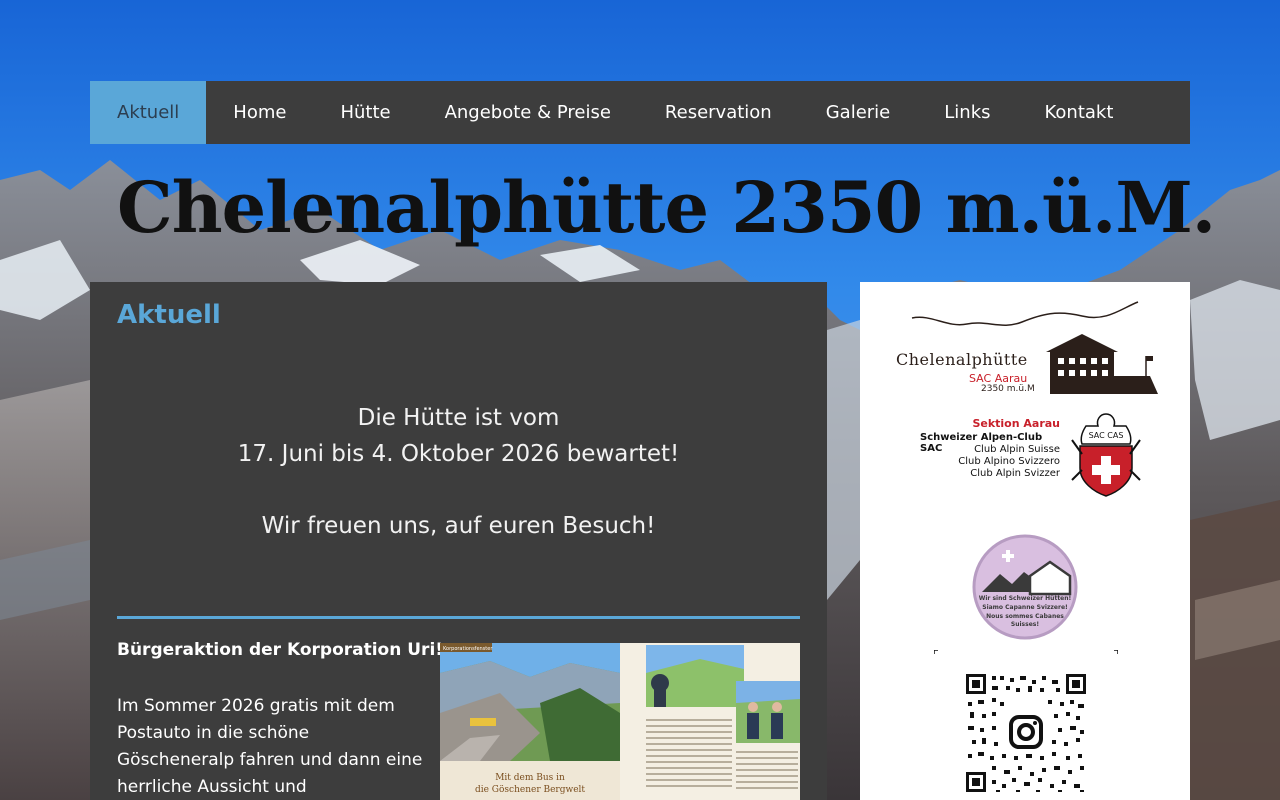  I want to click on promo-title: Bürgeraktion der Korporation Uri!, so click(280, 650).